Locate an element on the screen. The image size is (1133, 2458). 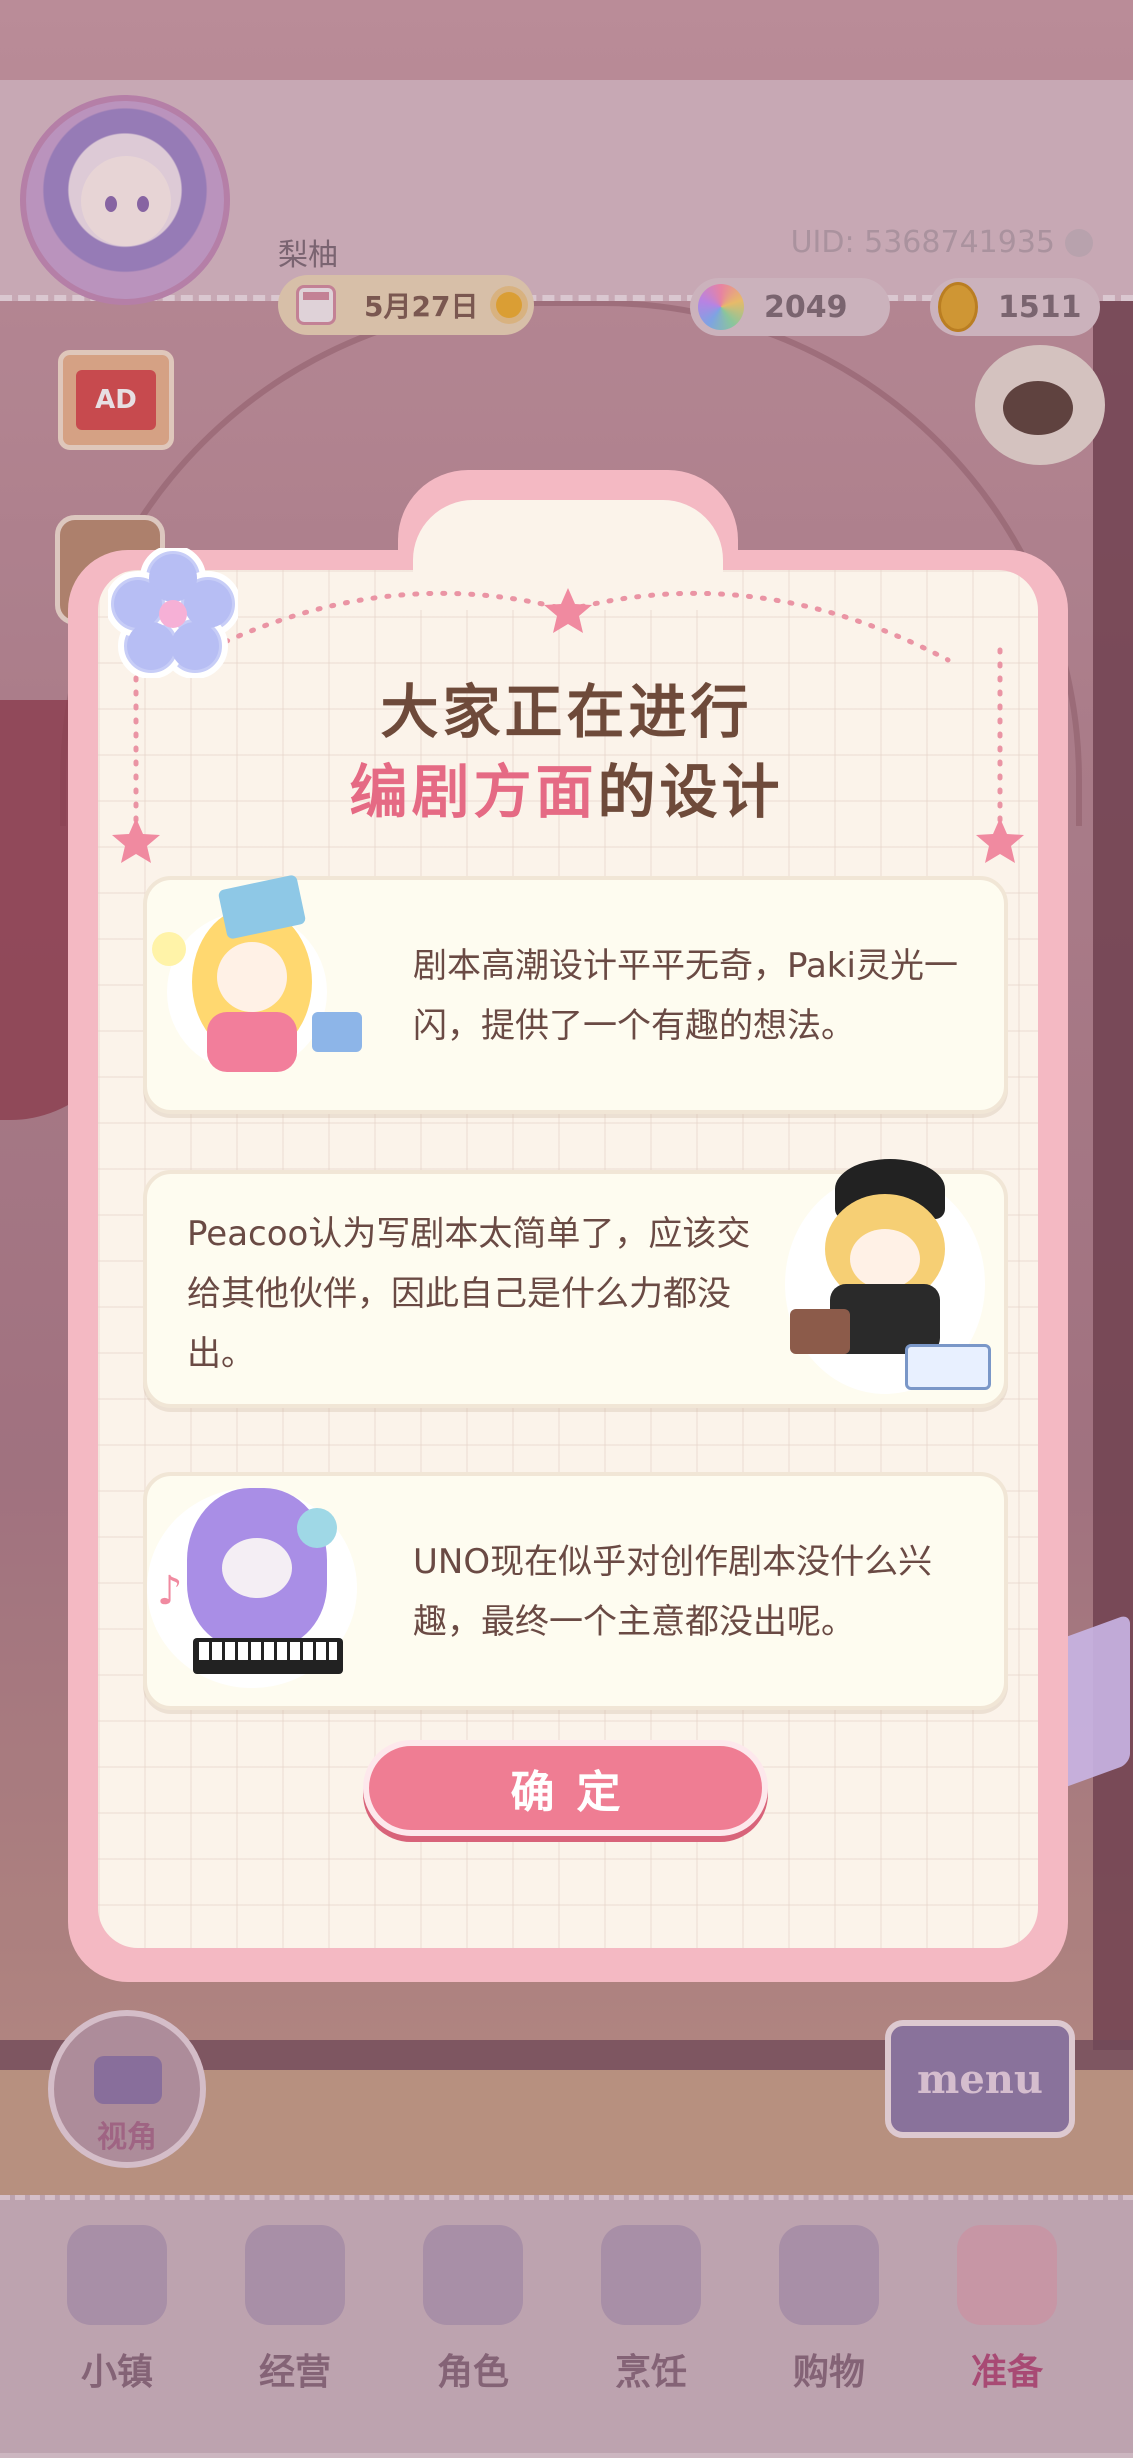
card-text: Peacoo认为写剧本太简单了，应该交给其他伙伴，因此自己是什么力都没出。 is located at coordinates (469, 1294).